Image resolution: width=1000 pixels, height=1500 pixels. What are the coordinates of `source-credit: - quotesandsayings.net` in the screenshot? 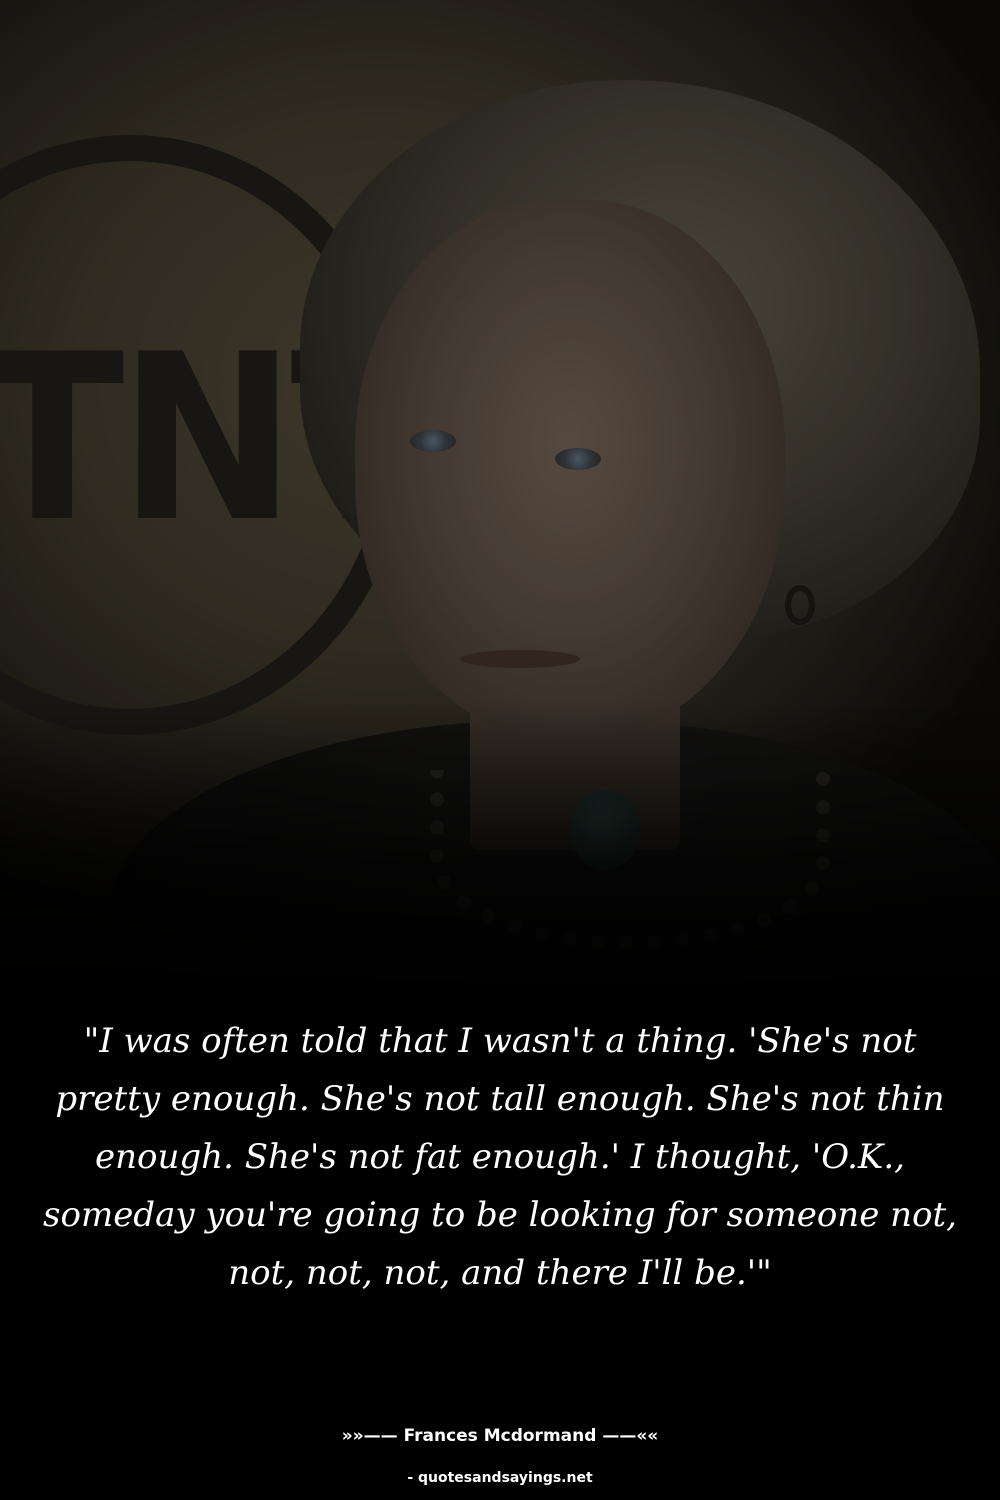 It's located at (500, 1478).